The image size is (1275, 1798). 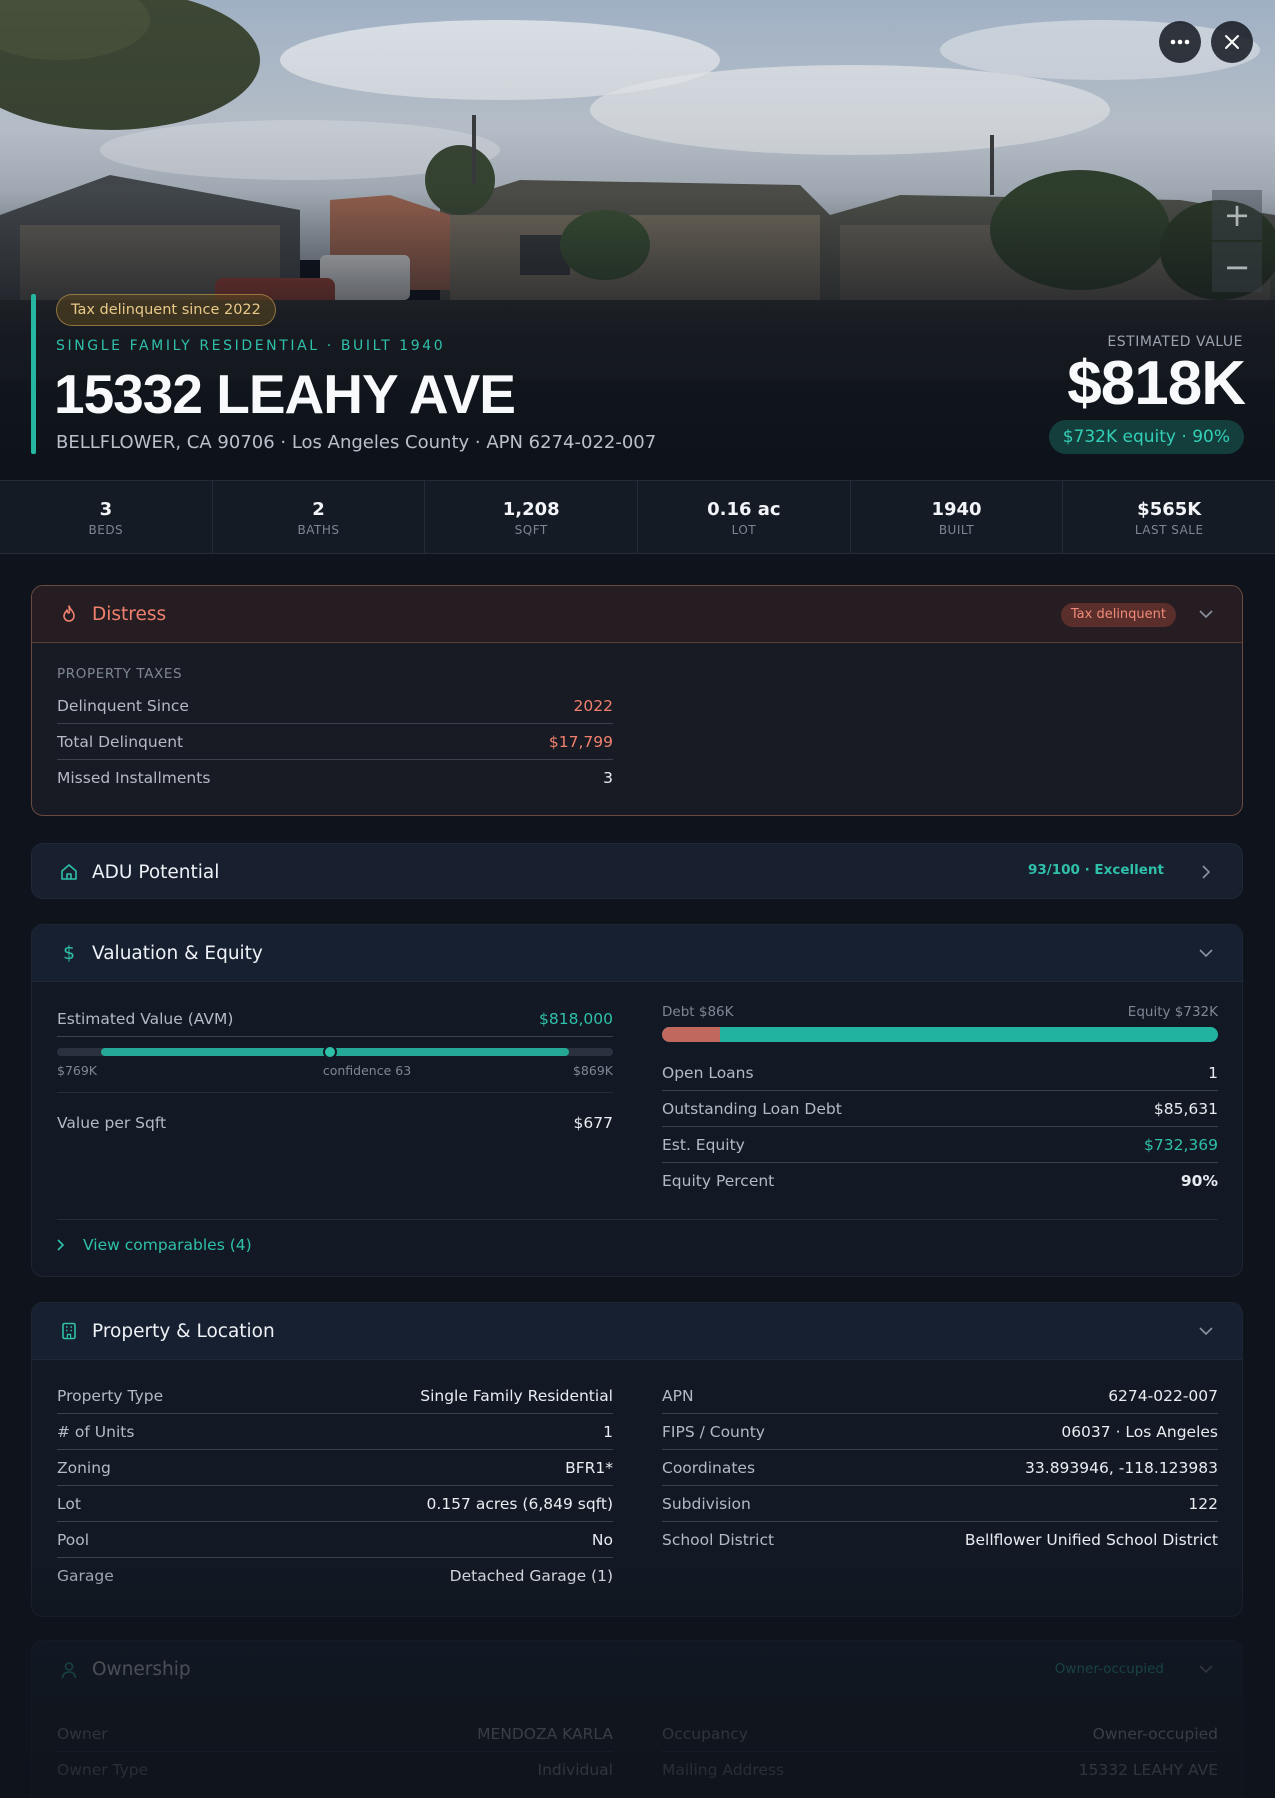 What do you see at coordinates (106, 509) in the screenshot?
I see `stat-value: 3` at bounding box center [106, 509].